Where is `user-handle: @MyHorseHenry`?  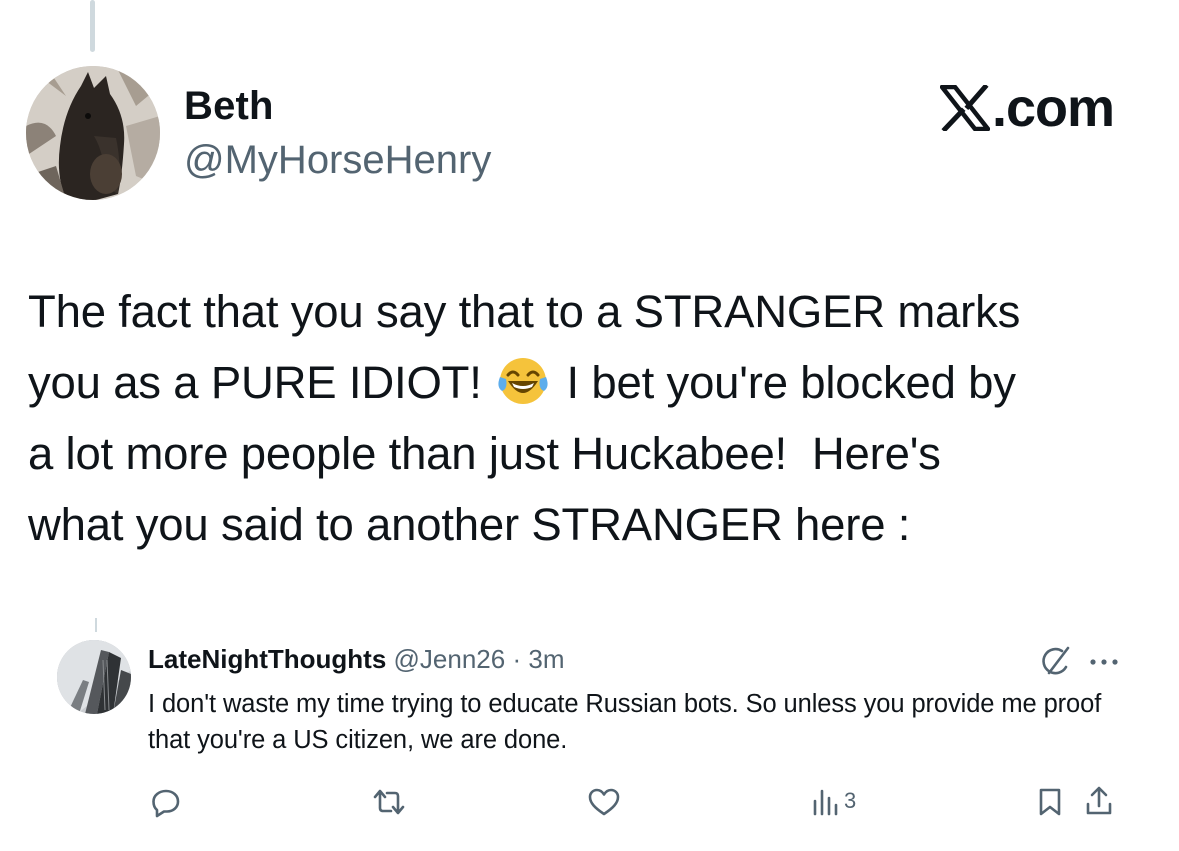 user-handle: @MyHorseHenry is located at coordinates (337, 160).